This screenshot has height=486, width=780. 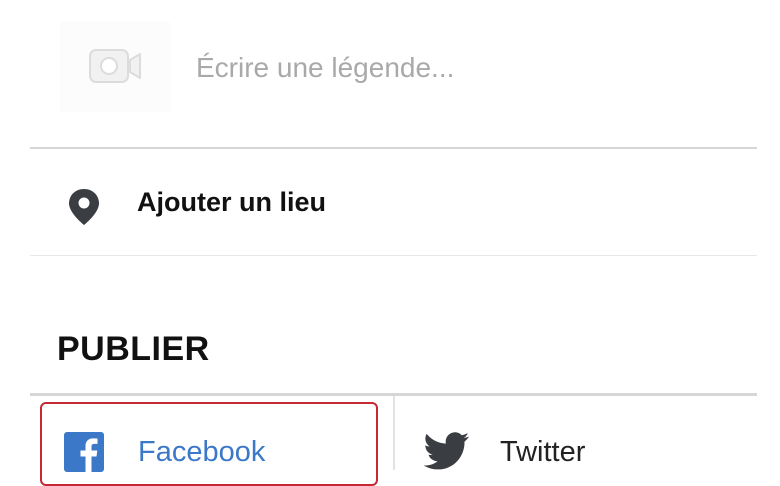 I want to click on caption-input, so click(x=466, y=68).